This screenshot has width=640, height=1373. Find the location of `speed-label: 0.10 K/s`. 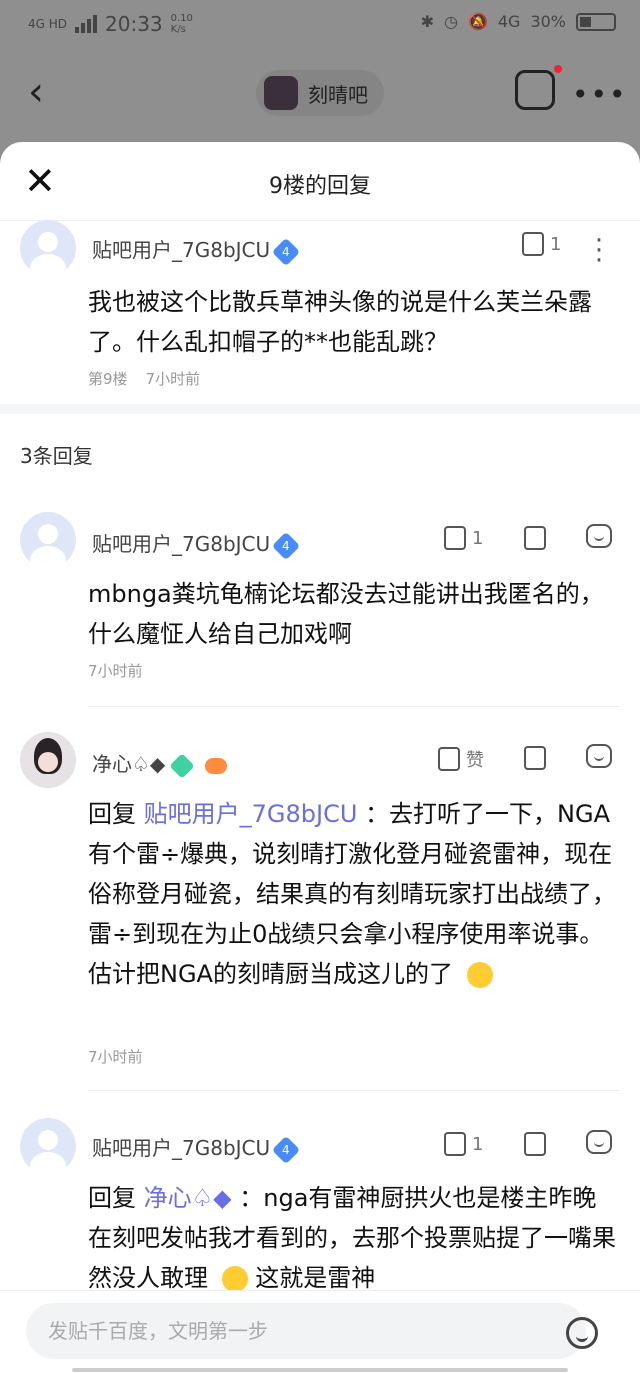

speed-label: 0.10 K/s is located at coordinates (181, 24).